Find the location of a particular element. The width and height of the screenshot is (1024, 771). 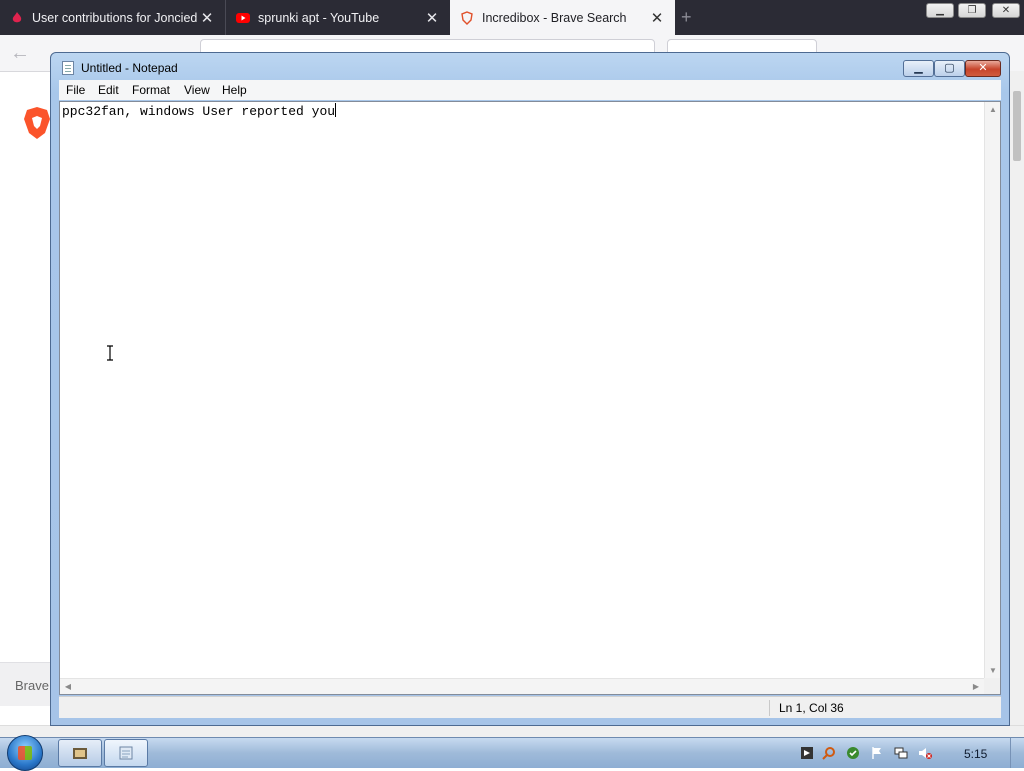

search-icon is located at coordinates (829, 753).